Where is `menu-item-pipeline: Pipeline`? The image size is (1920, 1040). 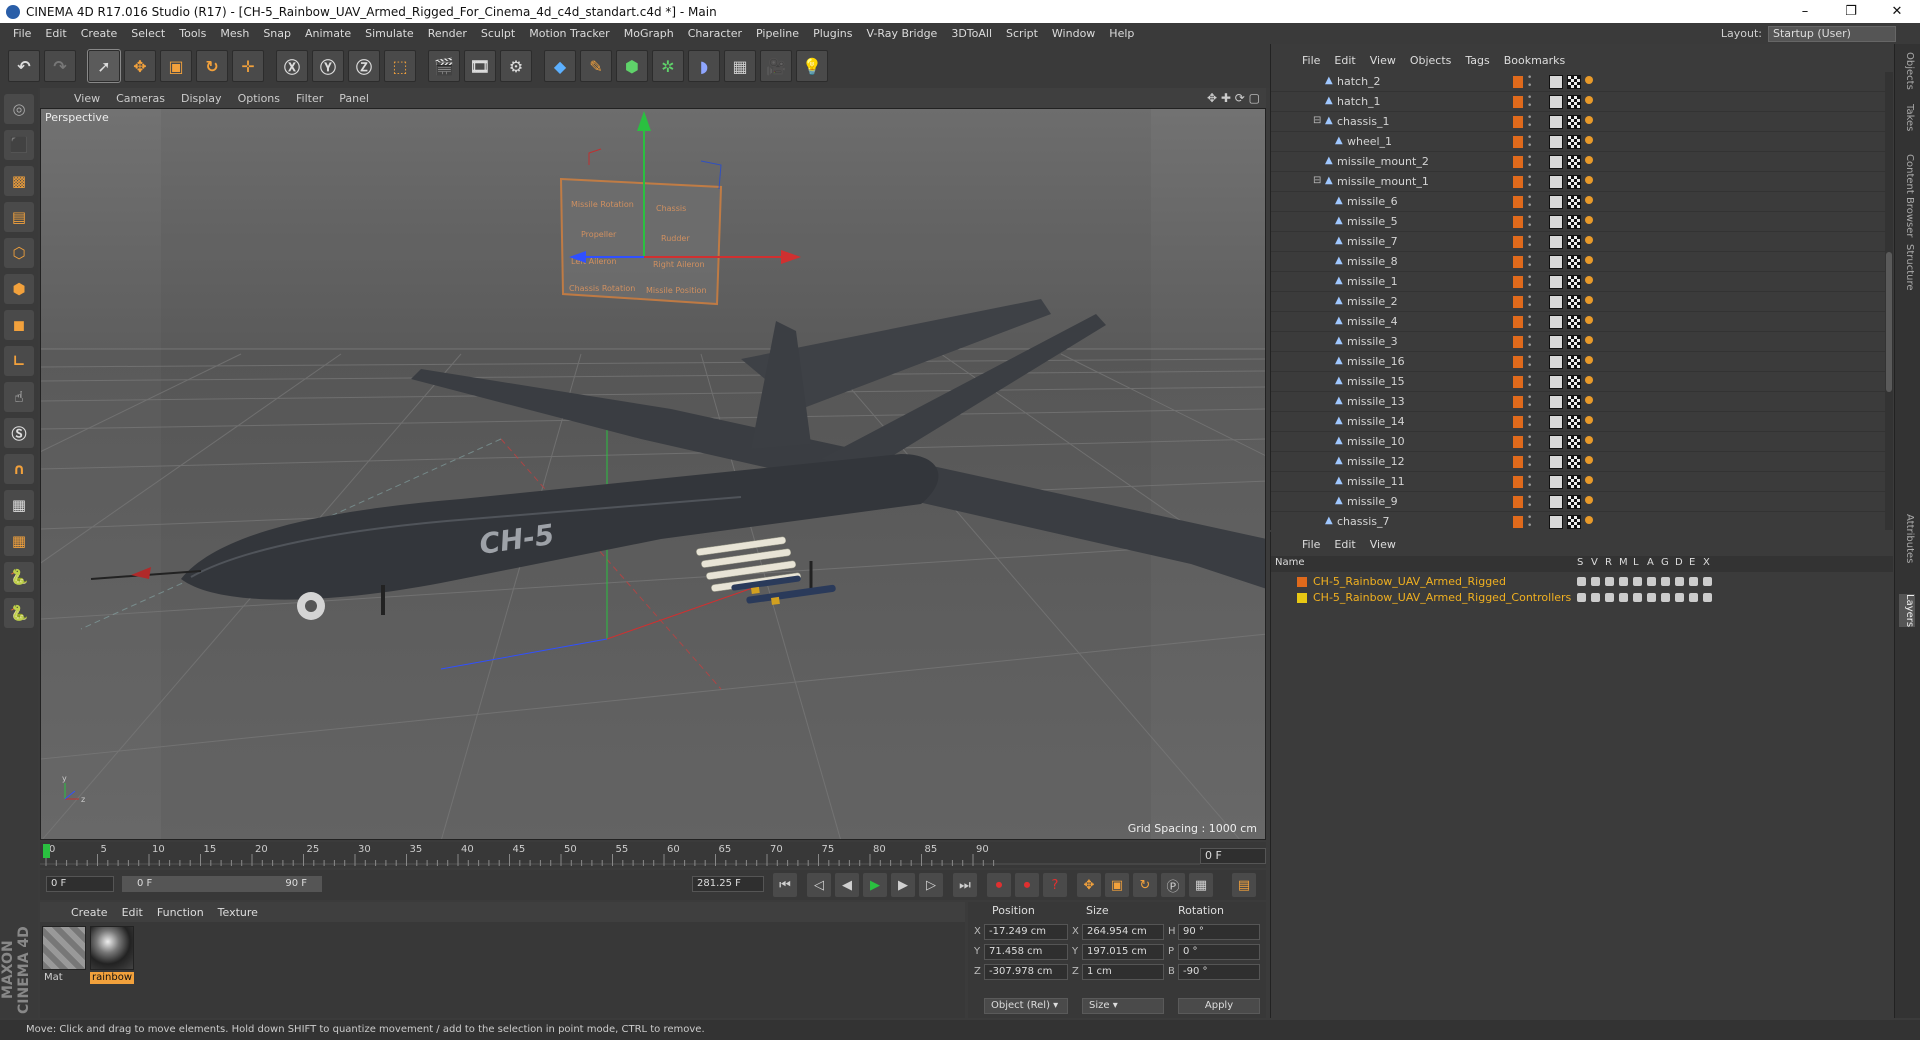
menu-item-pipeline: Pipeline is located at coordinates (777, 33).